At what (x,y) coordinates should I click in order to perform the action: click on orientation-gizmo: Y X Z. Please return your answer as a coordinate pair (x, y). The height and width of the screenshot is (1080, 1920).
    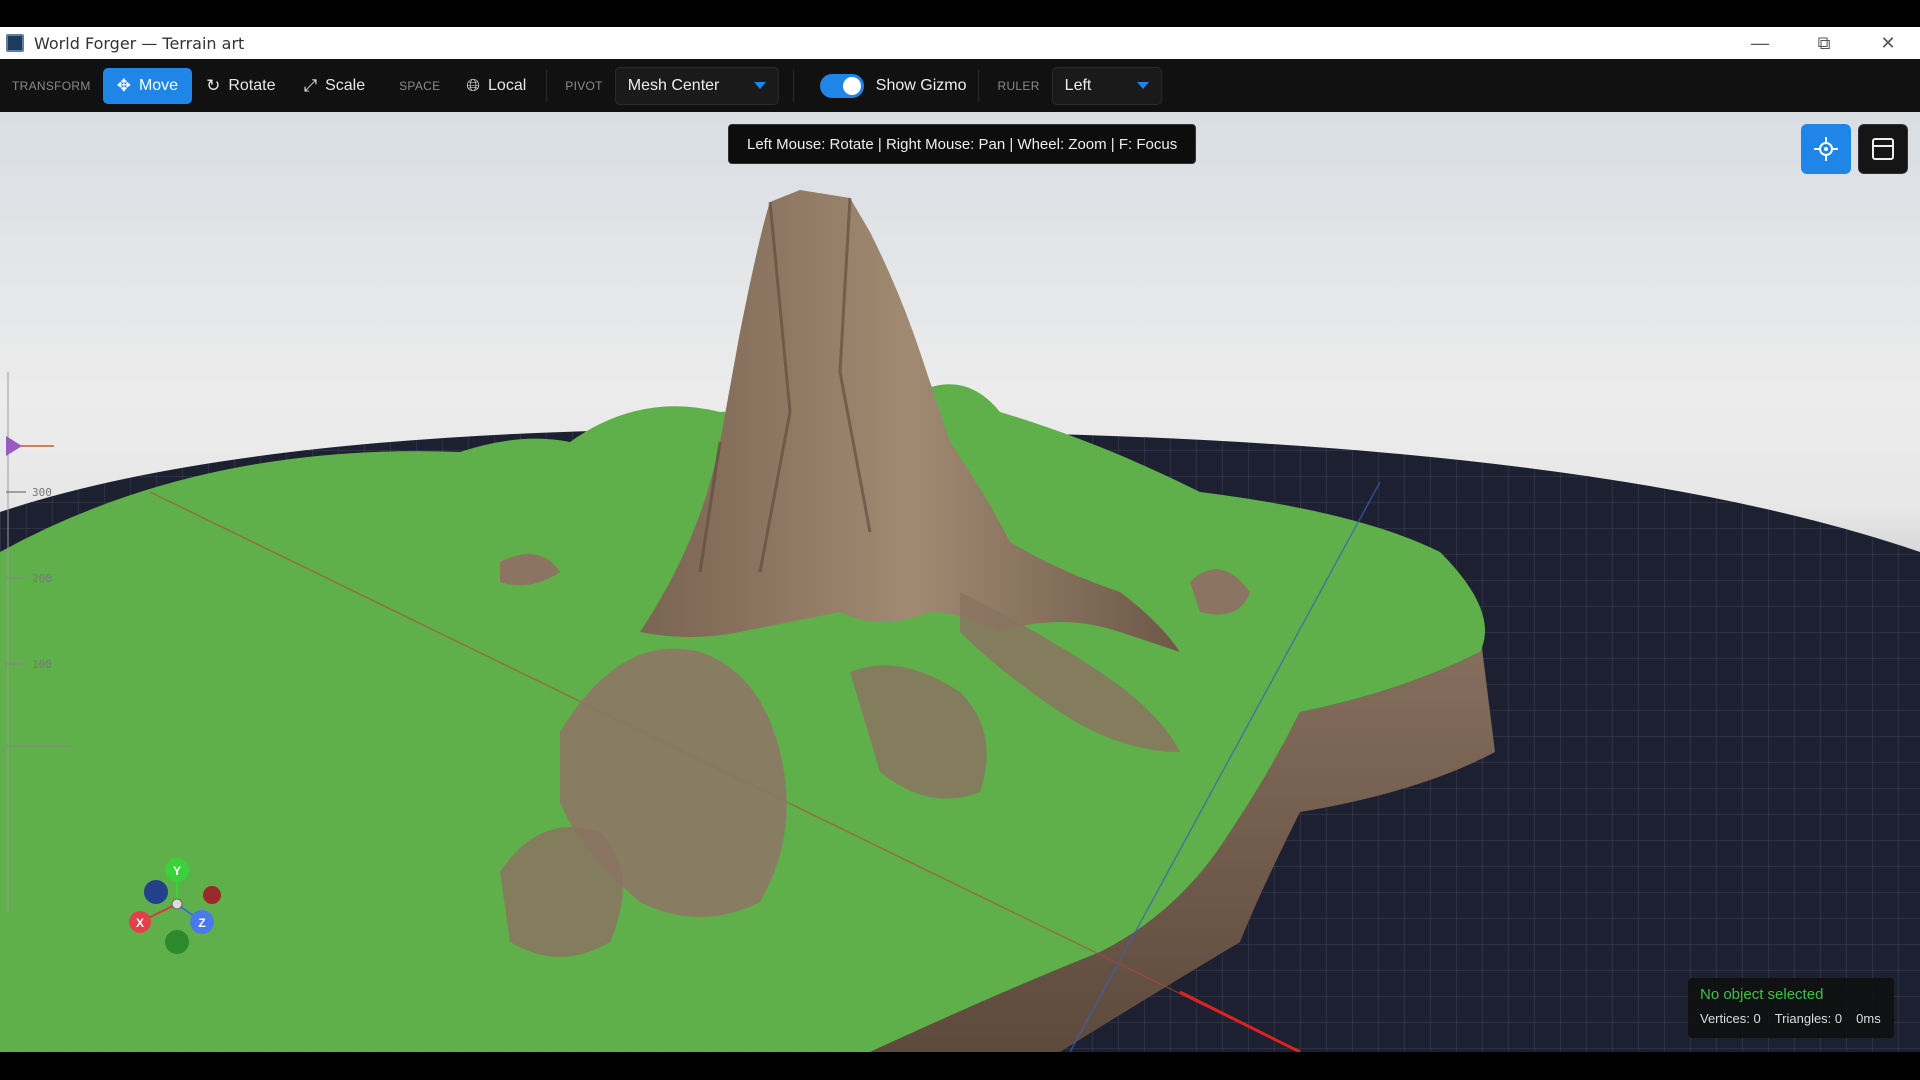
    Looking at the image, I should click on (180, 912).